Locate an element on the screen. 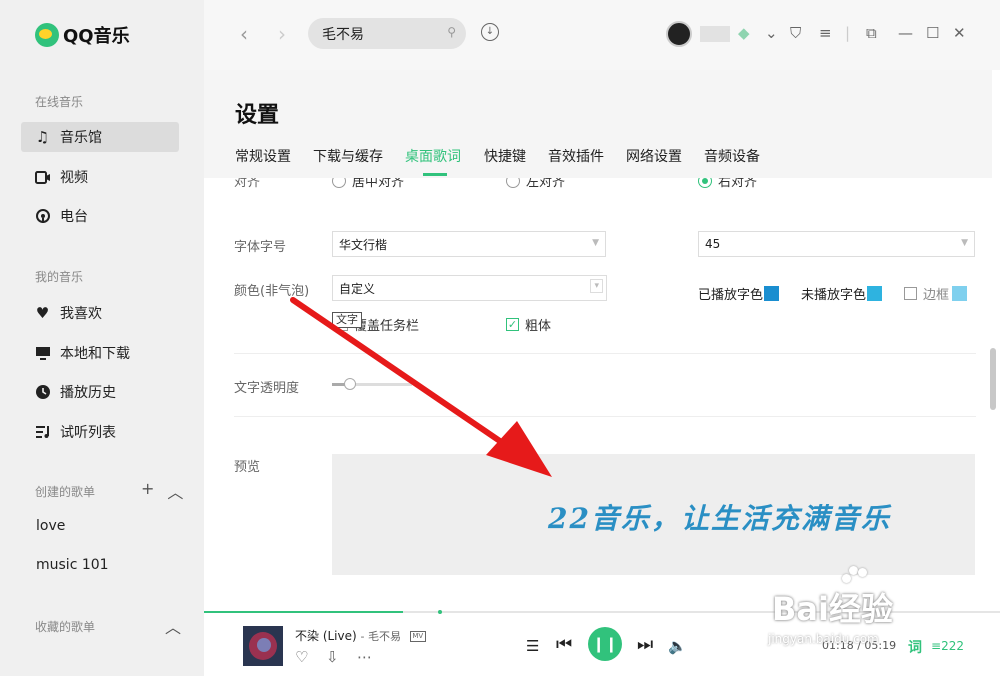 Image resolution: width=1000 pixels, height=676 pixels. radio-align-center: 居中对齐 is located at coordinates (368, 184).